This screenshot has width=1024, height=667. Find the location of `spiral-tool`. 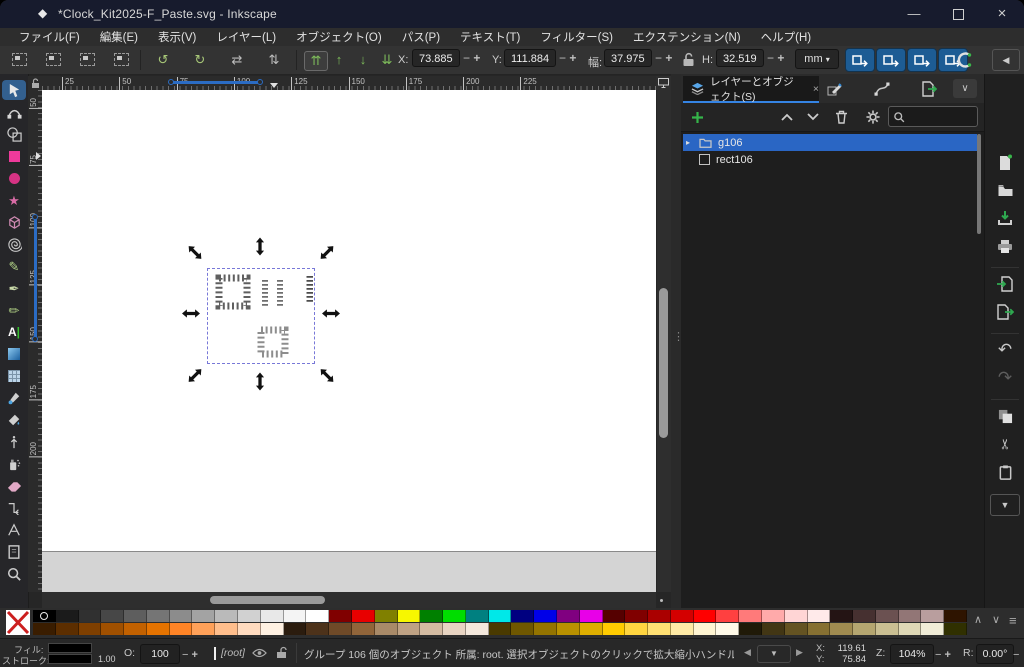

spiral-tool is located at coordinates (14, 244).